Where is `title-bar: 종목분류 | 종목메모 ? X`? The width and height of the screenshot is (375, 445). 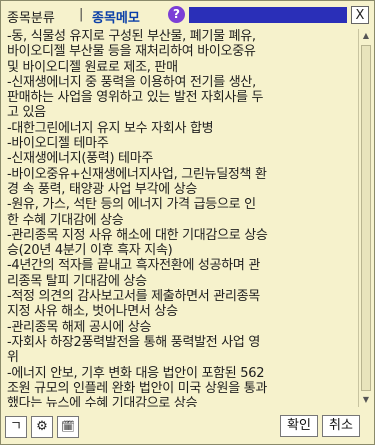
title-bar: 종목분류 | 종목메모 ? X is located at coordinates (187, 15).